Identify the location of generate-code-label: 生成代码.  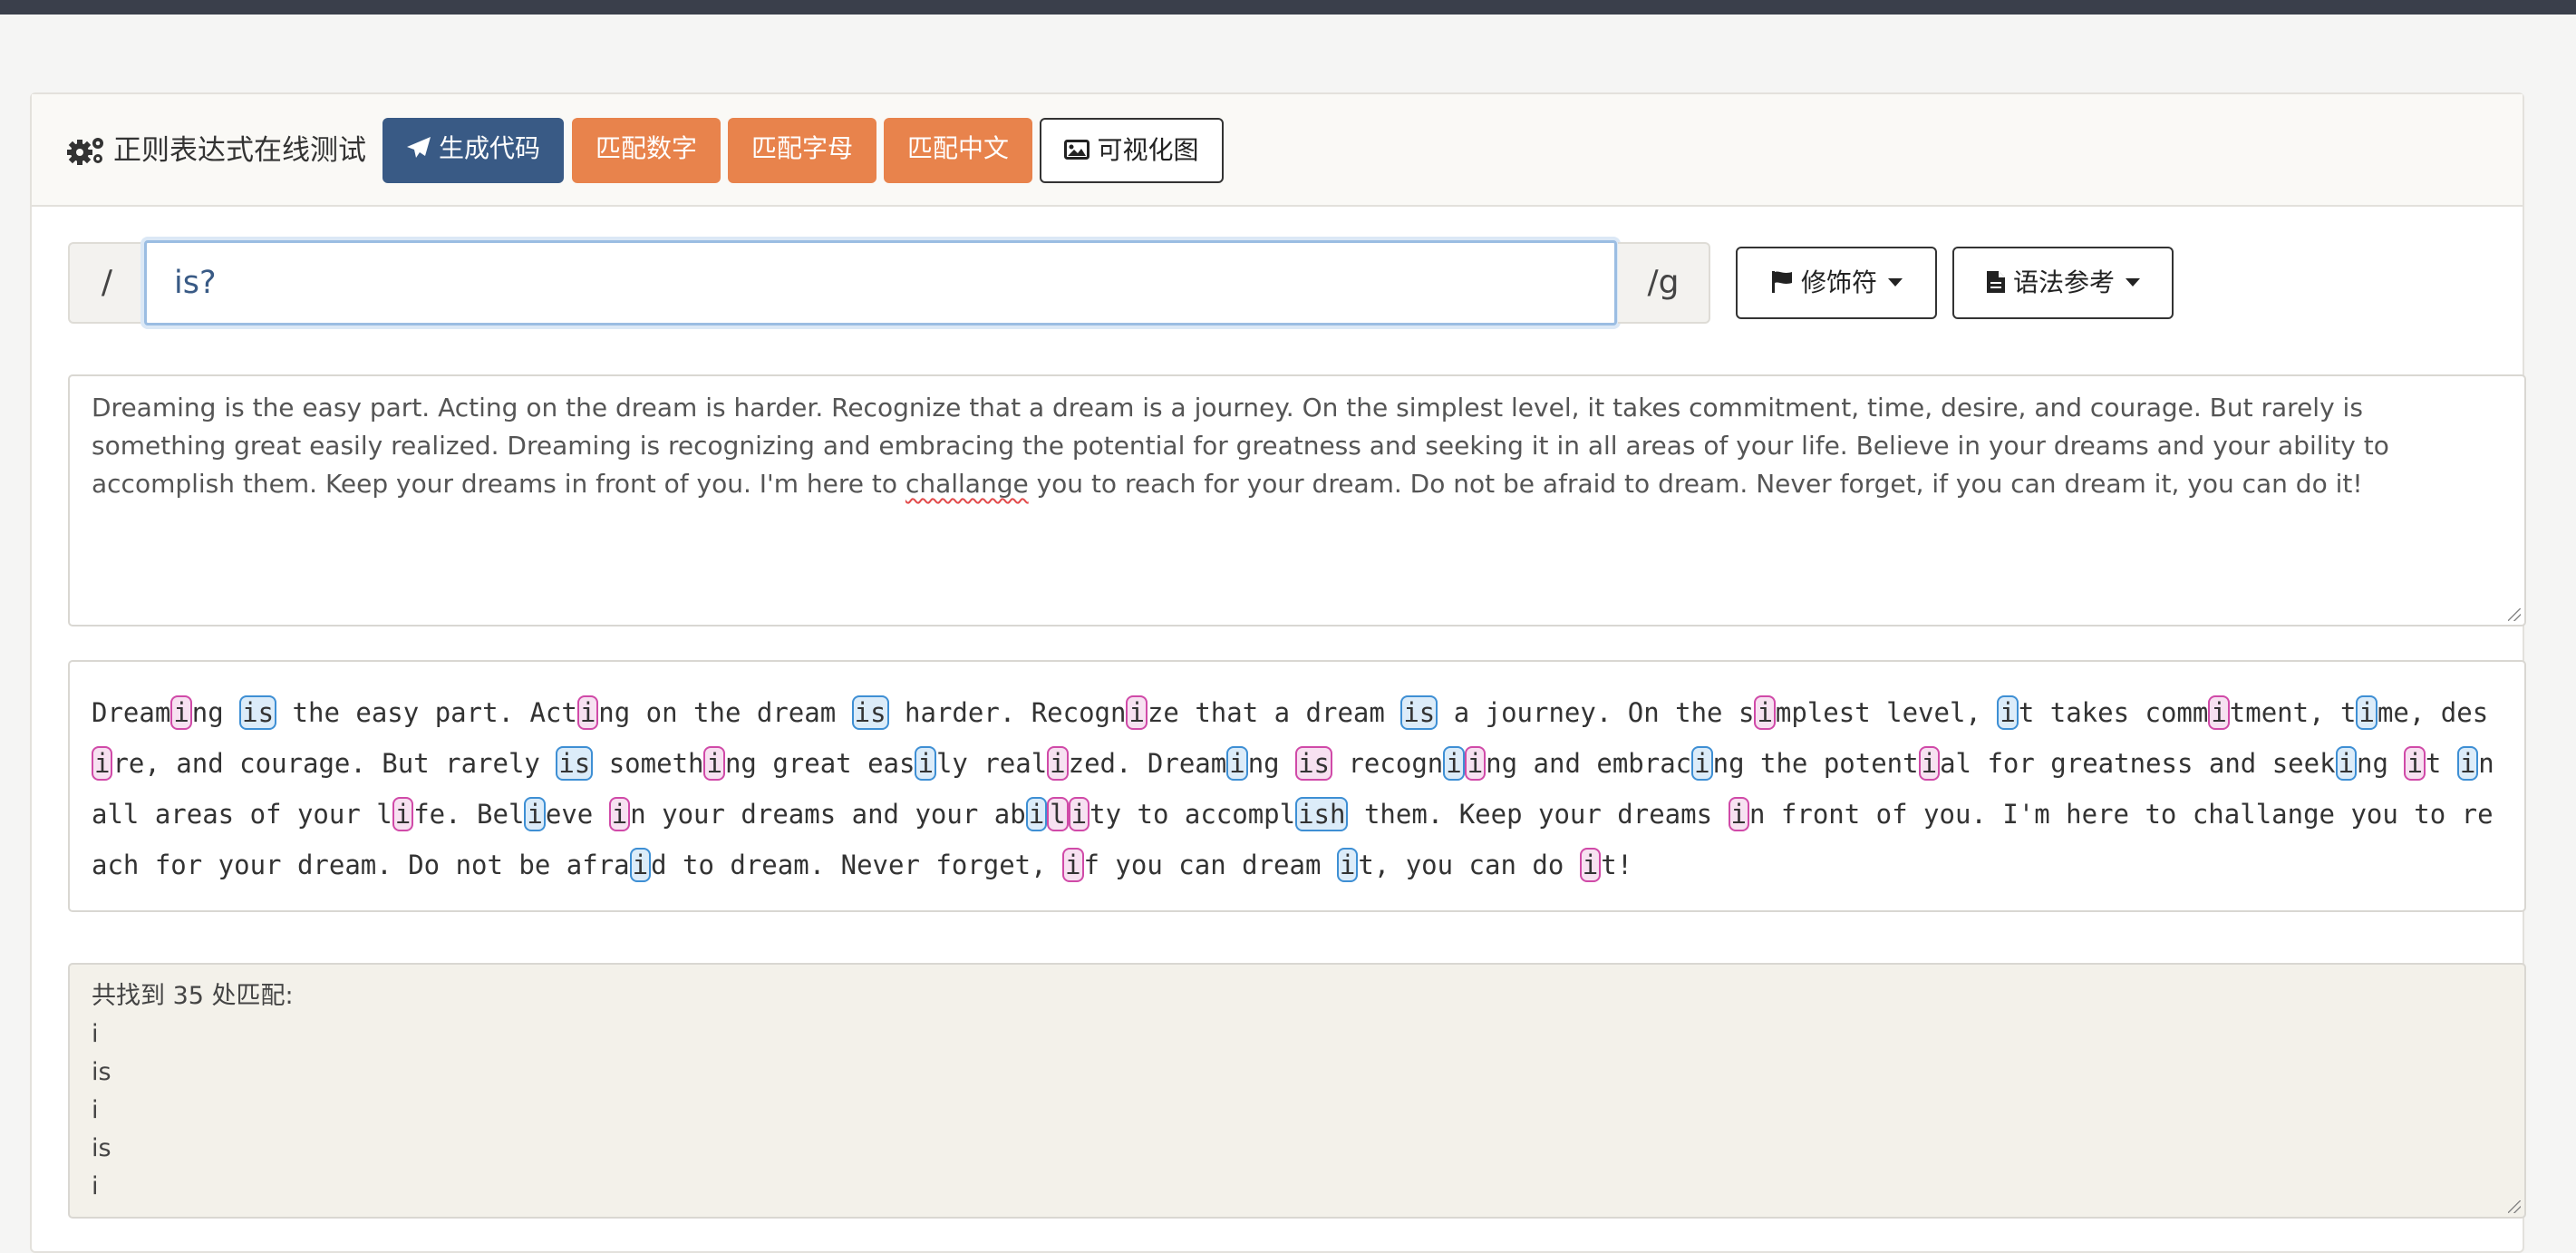
(489, 148).